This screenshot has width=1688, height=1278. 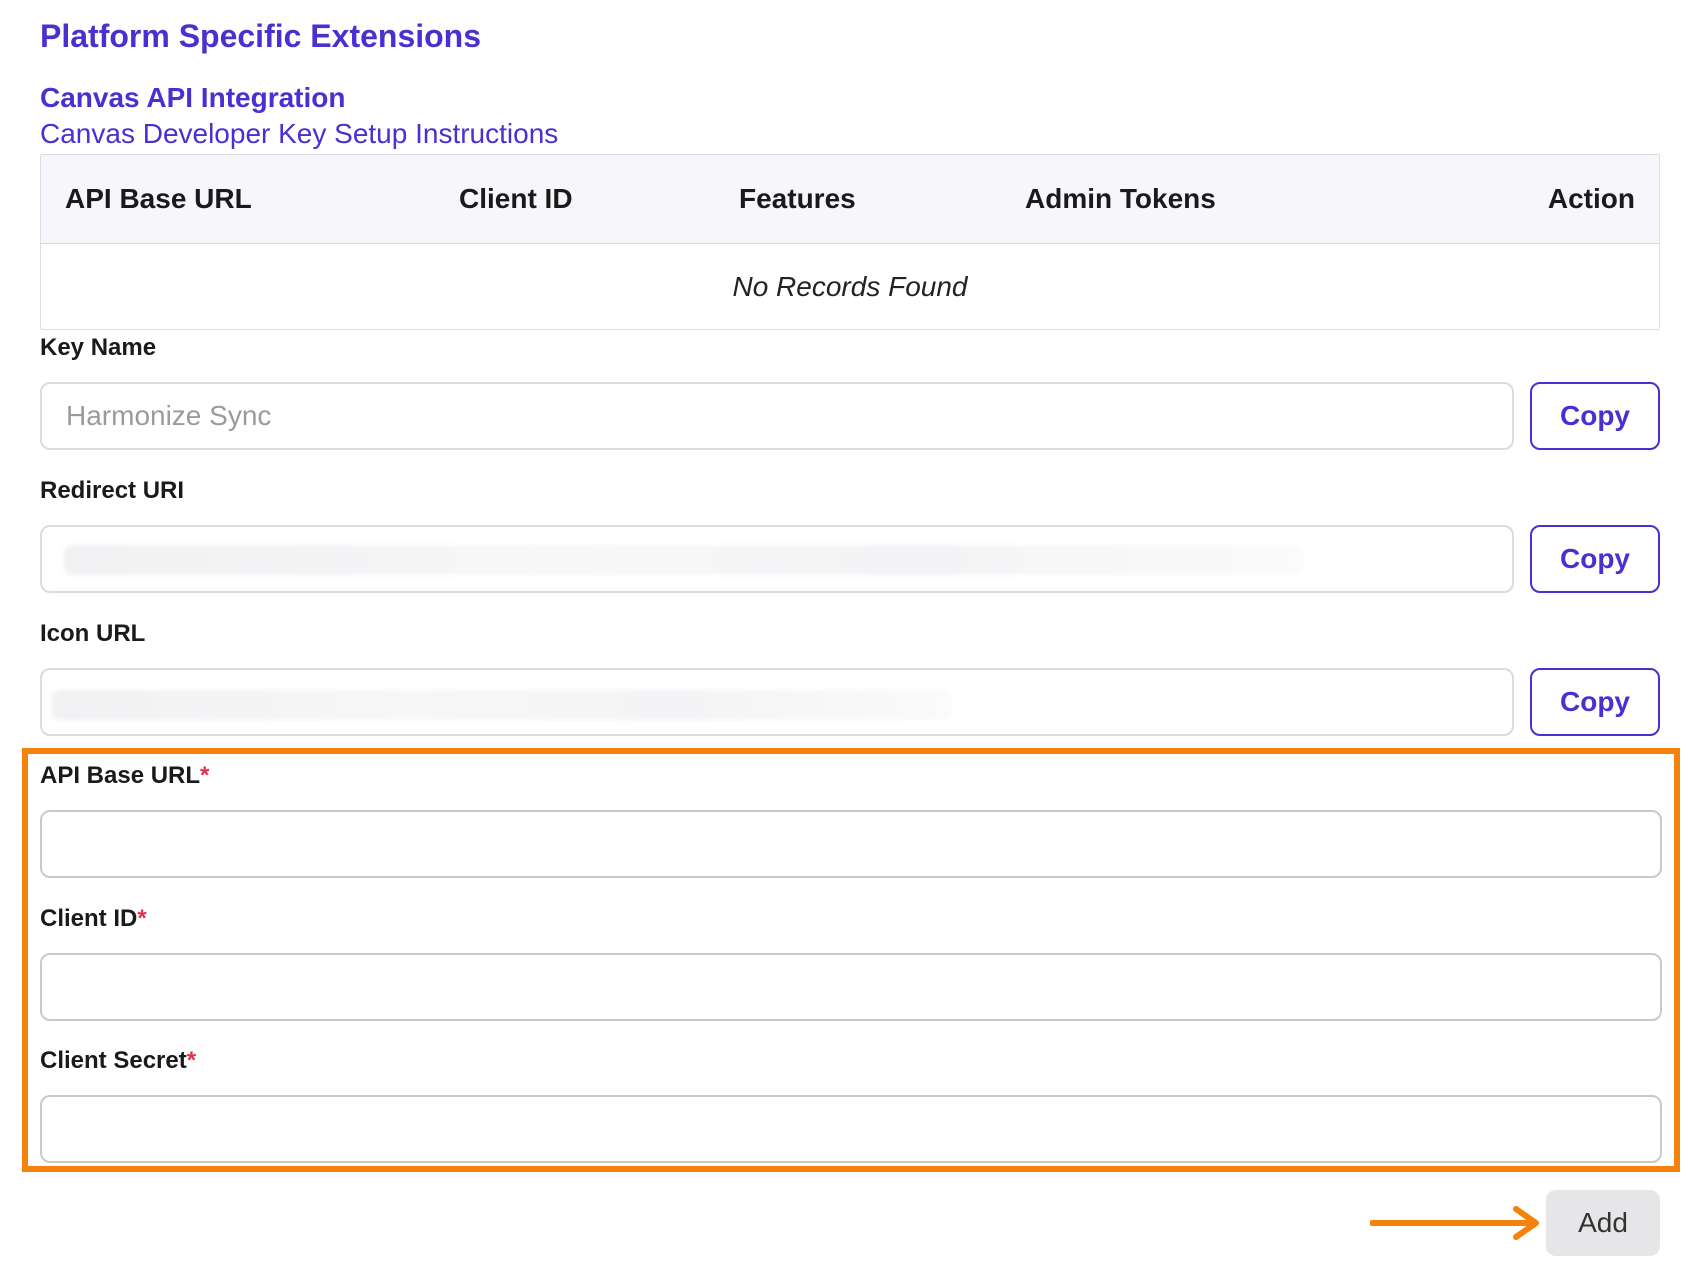 What do you see at coordinates (1603, 1223) in the screenshot?
I see `add-button: Add` at bounding box center [1603, 1223].